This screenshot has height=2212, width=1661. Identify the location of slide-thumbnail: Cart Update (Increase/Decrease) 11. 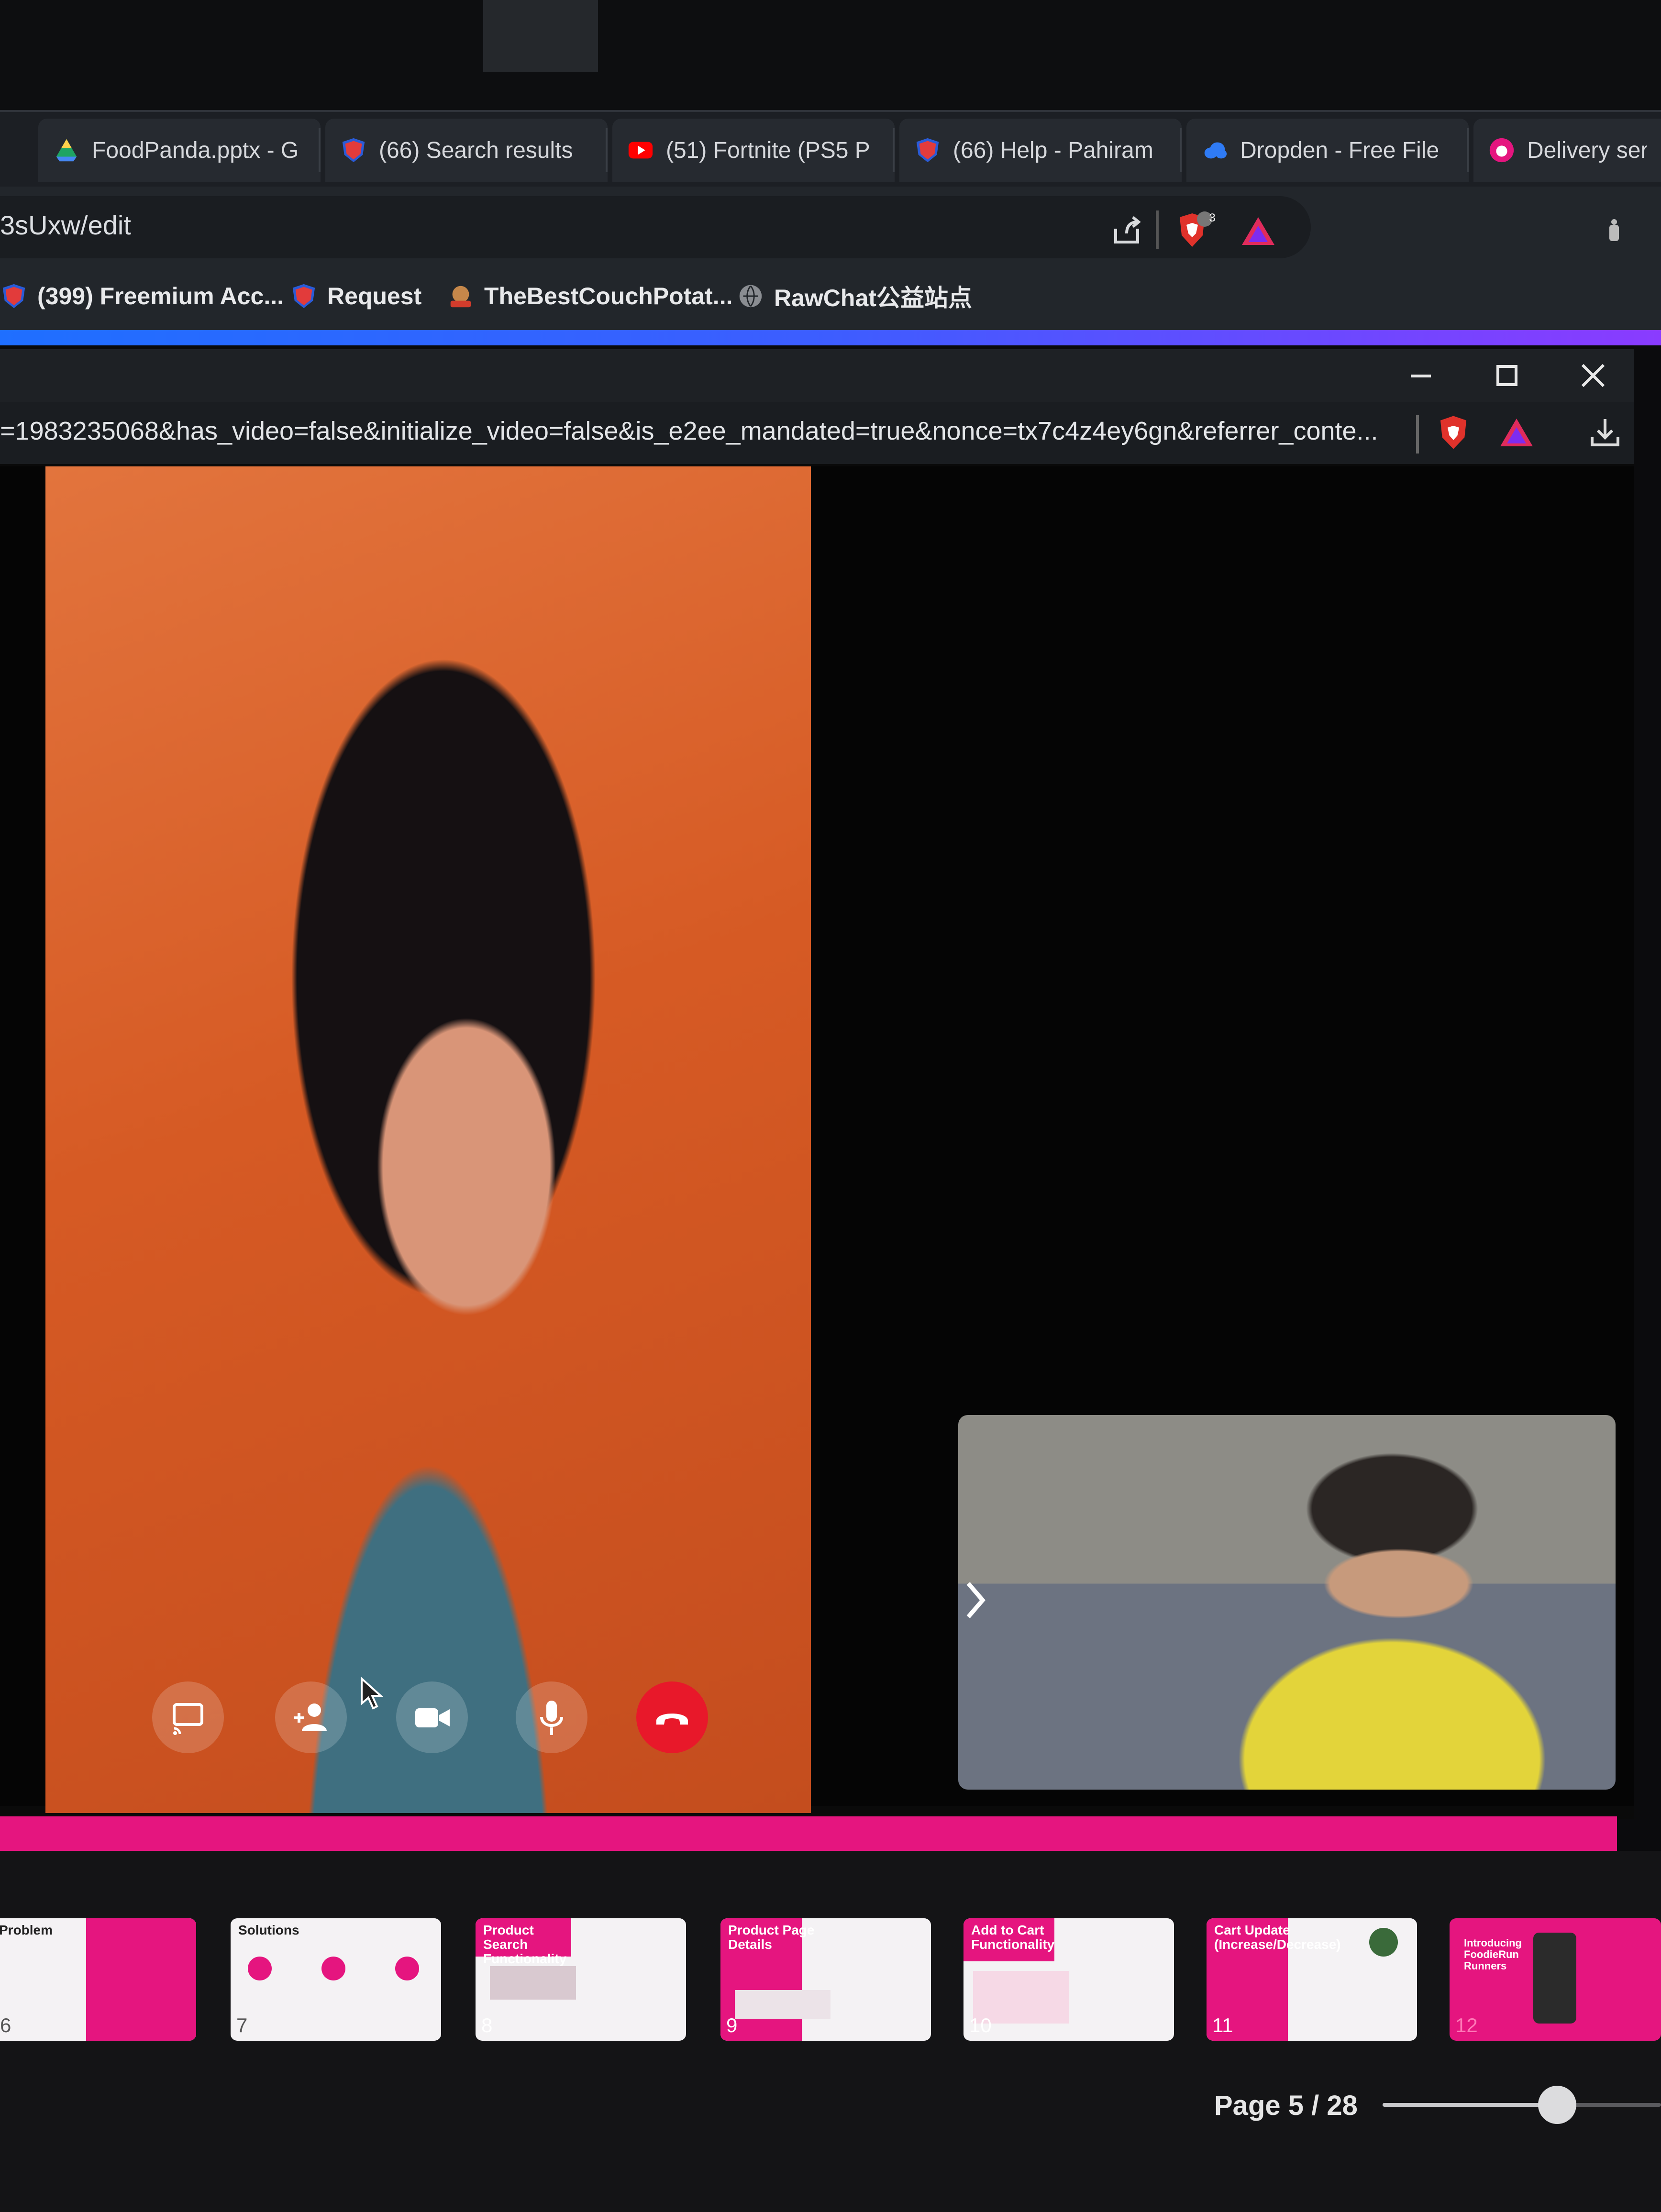
(1312, 1979).